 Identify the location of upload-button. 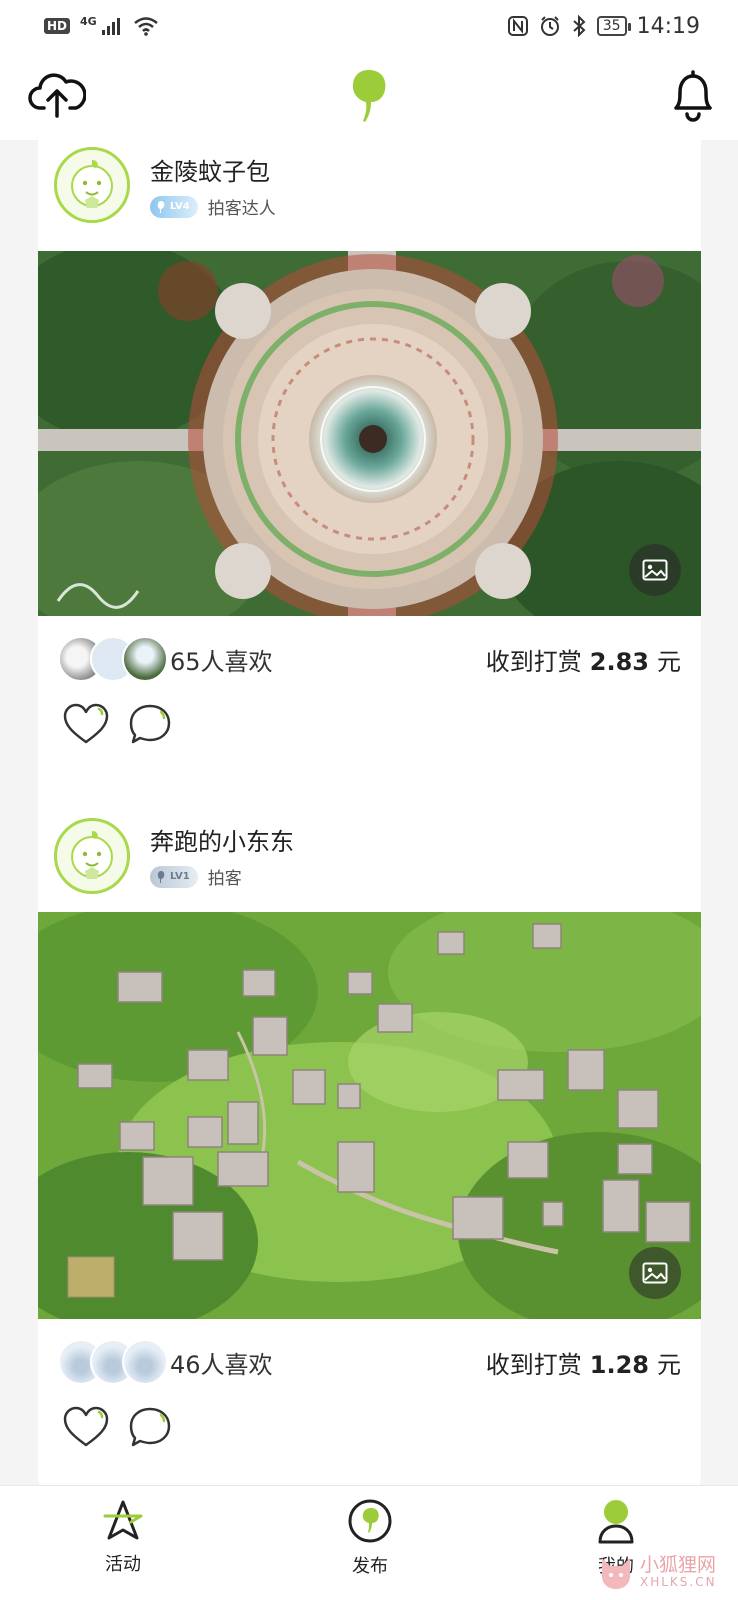
(57, 94).